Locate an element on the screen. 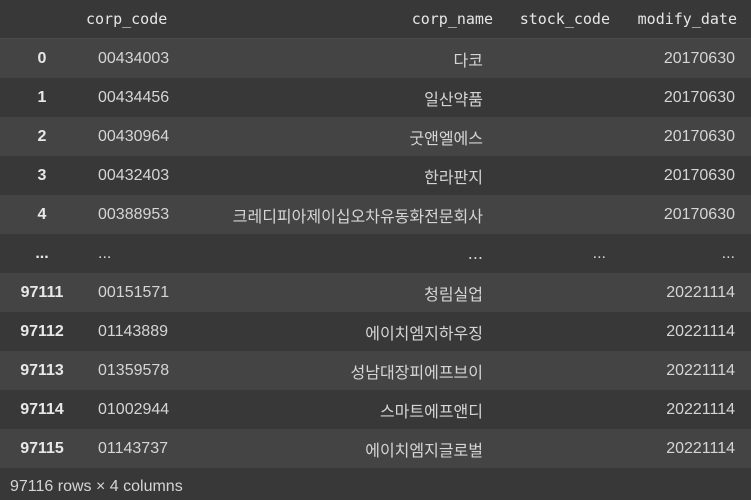 The height and width of the screenshot is (500, 751). table-row: 4 00388953 크레디피아제이십오차유동화전문회사 20170630 is located at coordinates (375, 214).